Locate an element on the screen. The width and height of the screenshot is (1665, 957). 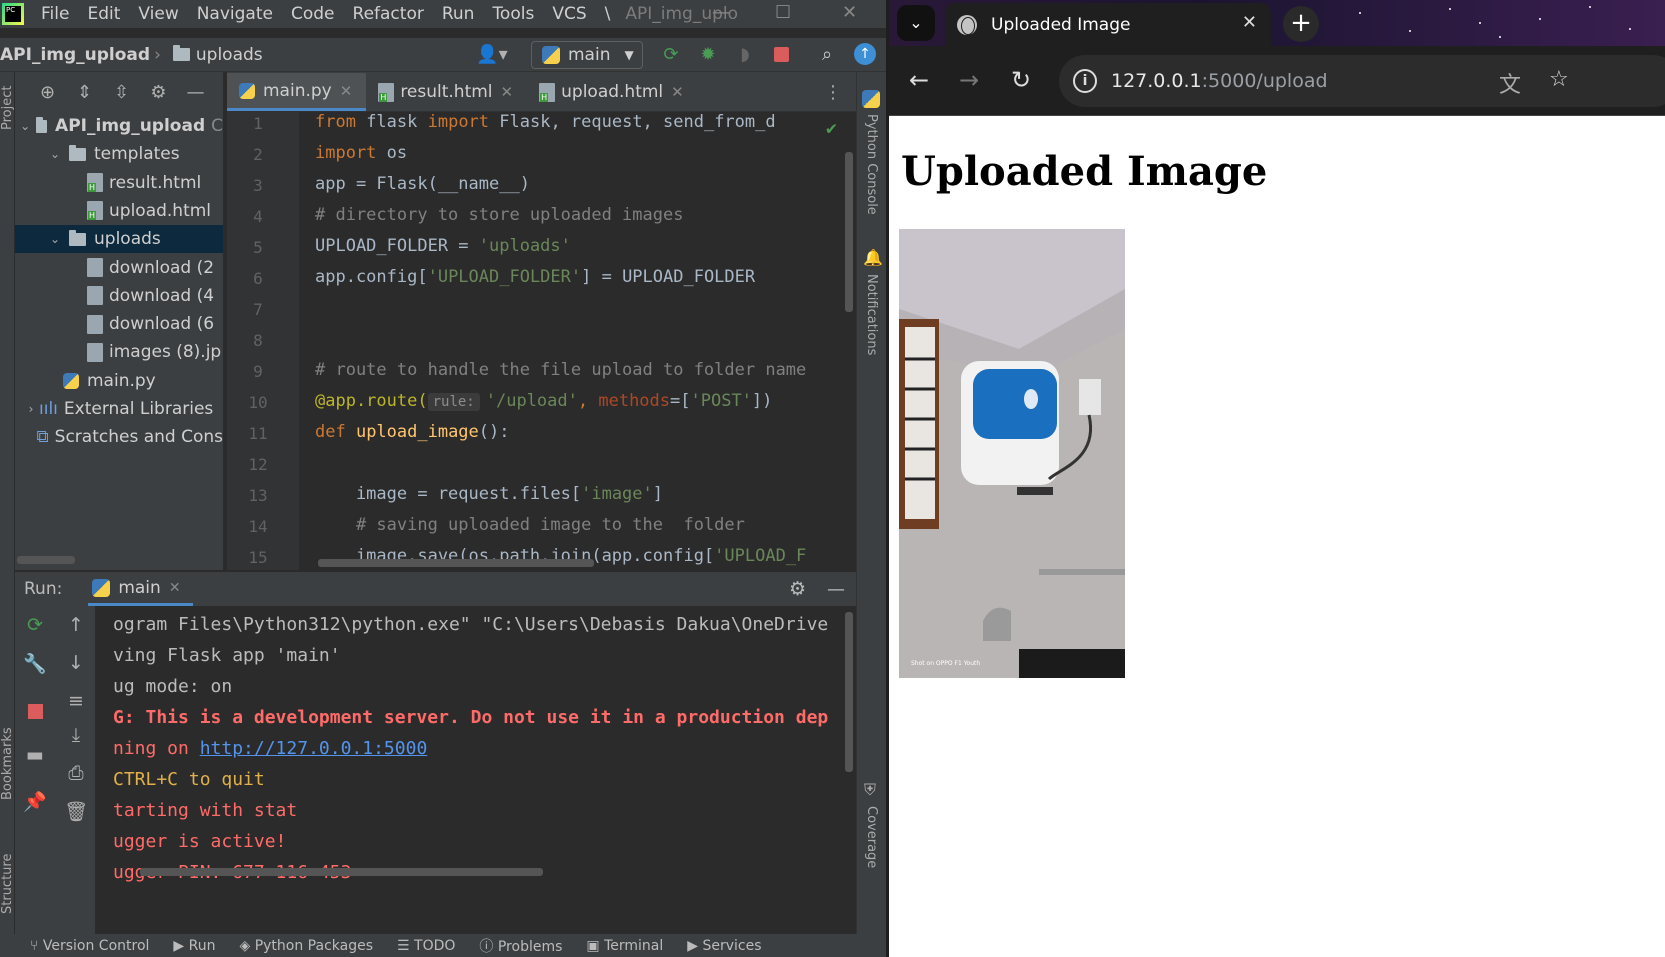
status-problems: ⓘ Problems is located at coordinates (520, 946).